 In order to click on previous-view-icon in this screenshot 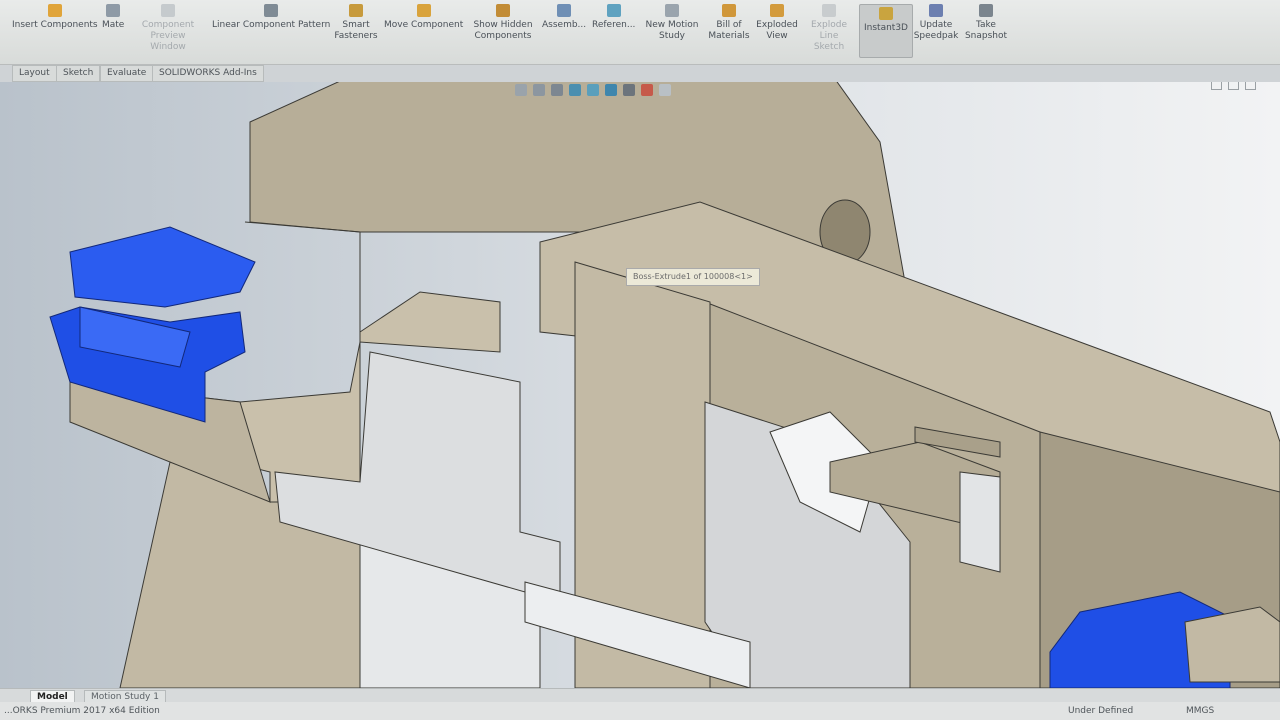, I will do `click(557, 90)`.